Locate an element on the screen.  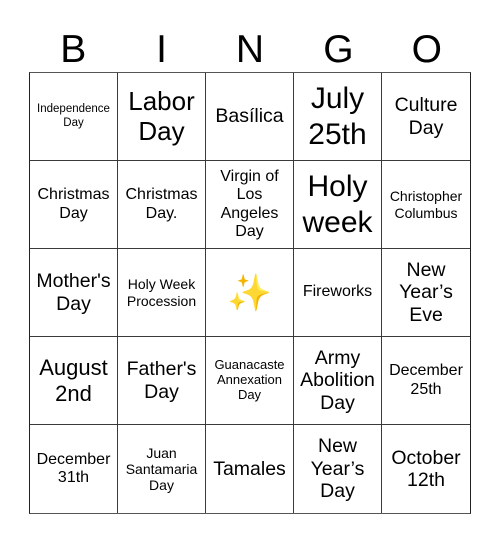
bingo-cell: Basílica is located at coordinates (250, 117).